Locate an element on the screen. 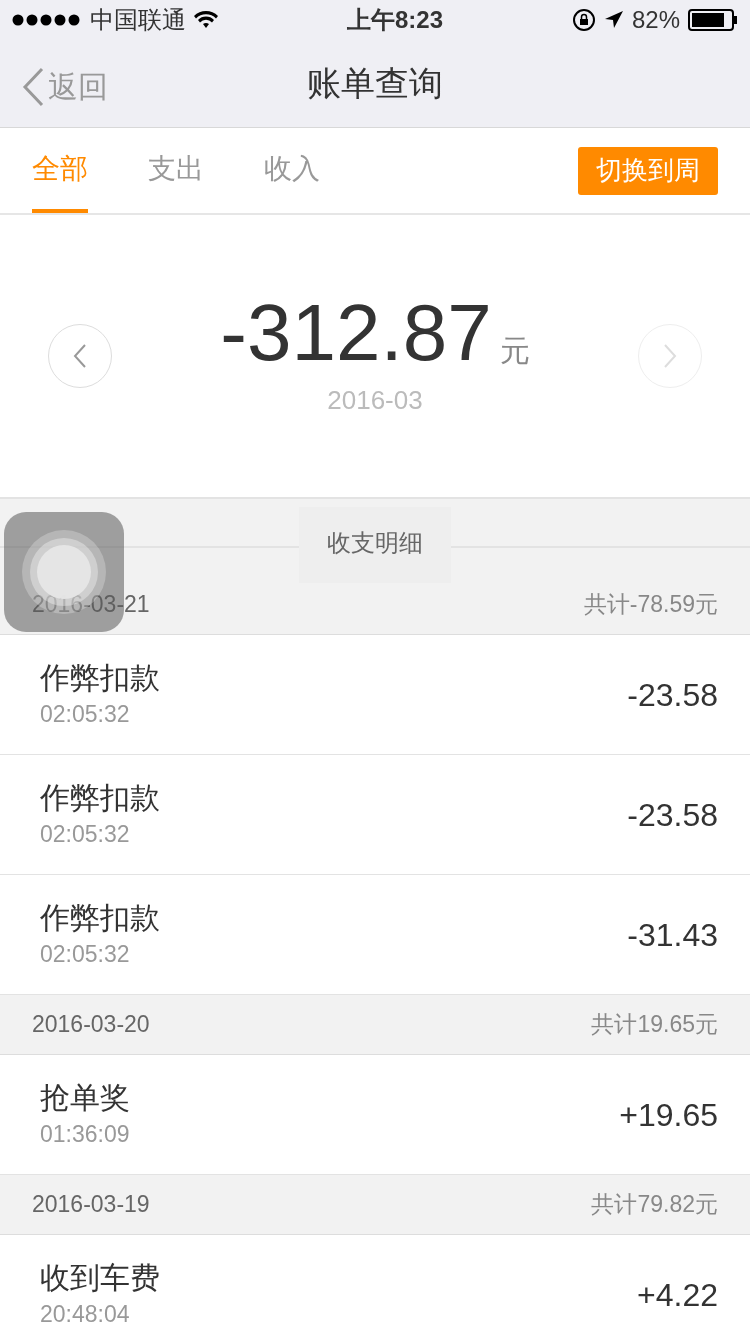 The width and height of the screenshot is (750, 1334). filter-tab: 收入 is located at coordinates (292, 170).